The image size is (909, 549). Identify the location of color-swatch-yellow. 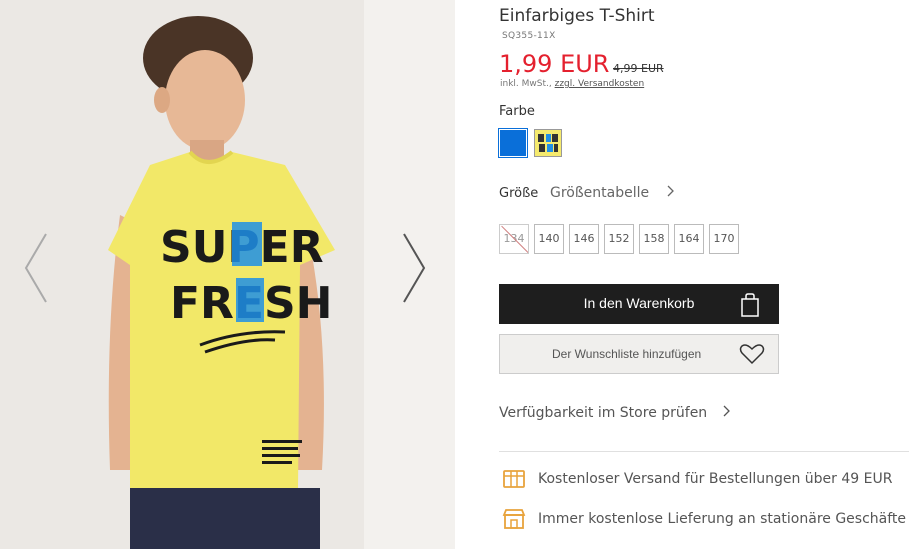
(548, 143).